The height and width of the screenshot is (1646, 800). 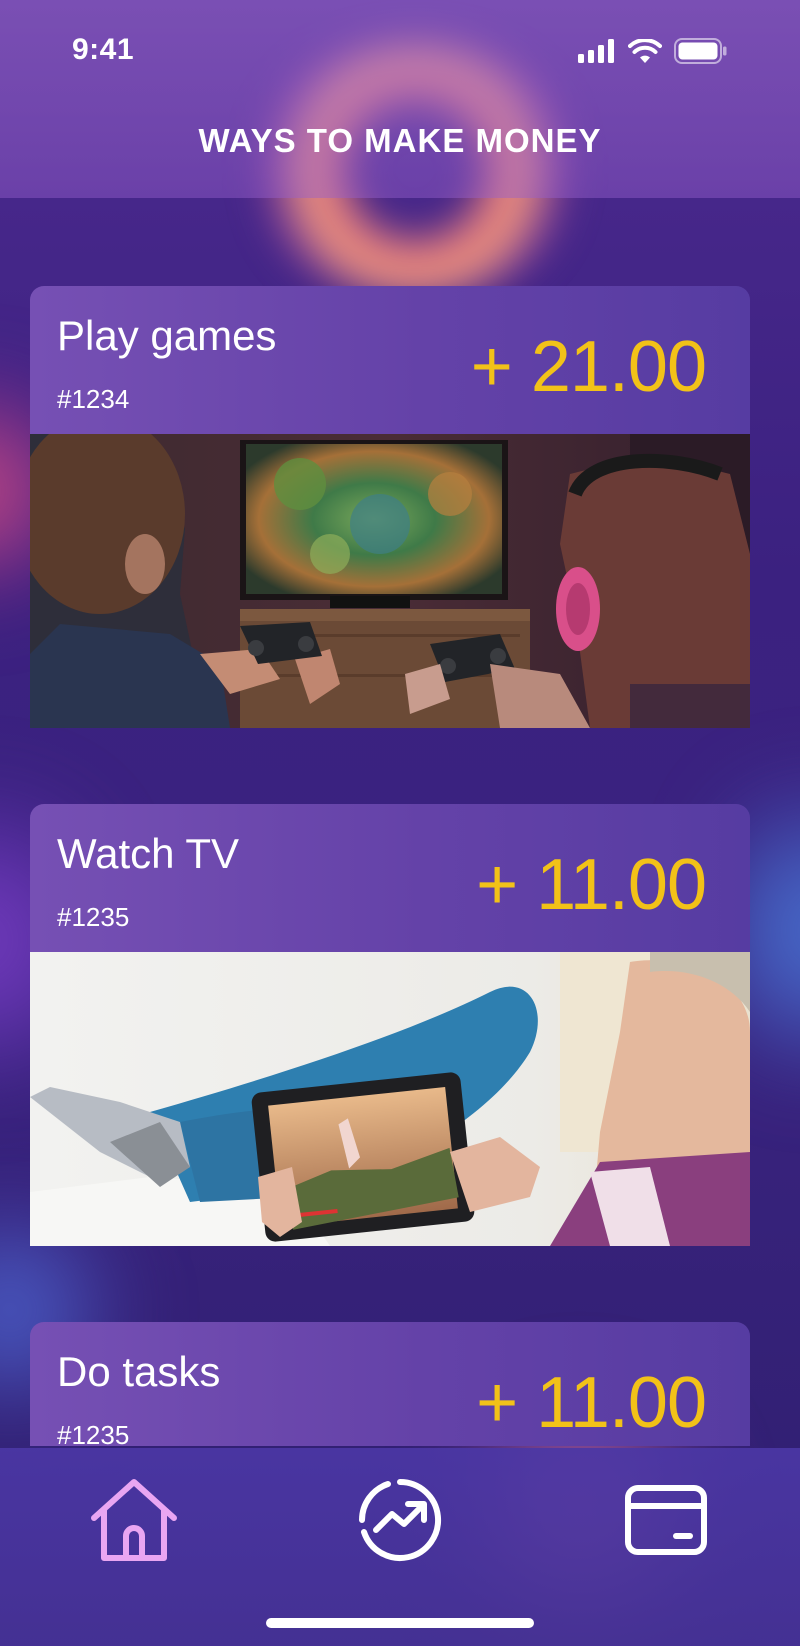 I want to click on card-reward: + 21.00, so click(x=588, y=367).